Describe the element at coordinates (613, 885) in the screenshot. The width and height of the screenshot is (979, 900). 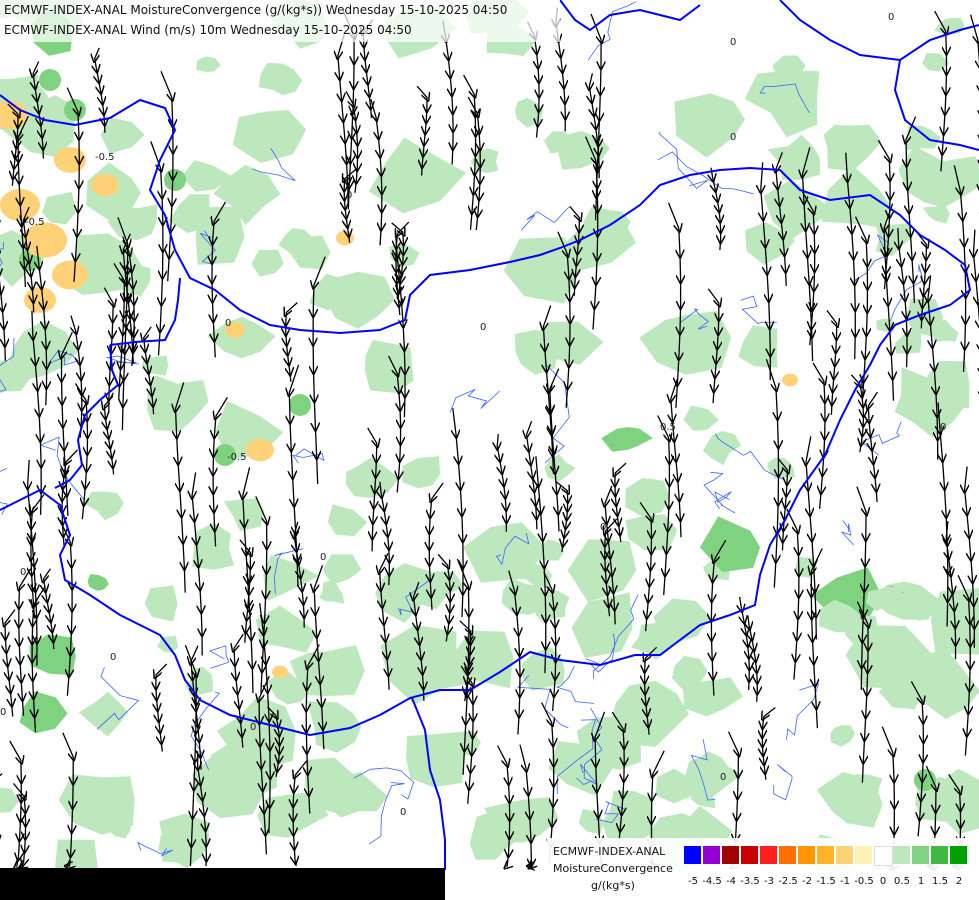
I see `legend-unit: g/(kg*s)` at that location.